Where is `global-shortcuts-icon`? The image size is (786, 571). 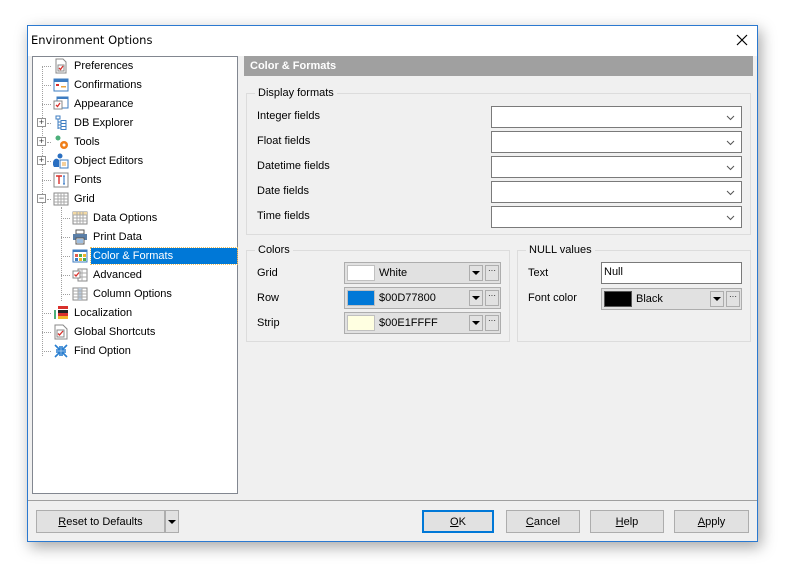 global-shortcuts-icon is located at coordinates (61, 332).